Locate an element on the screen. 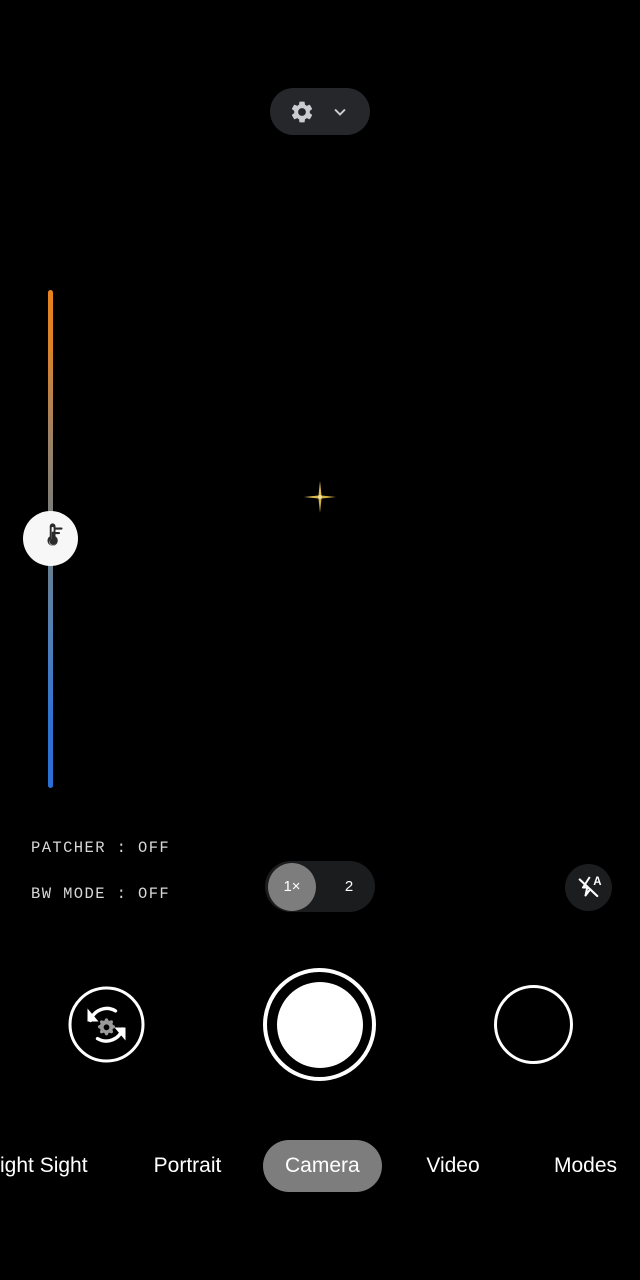 This screenshot has height=1280, width=640. focus-star-icon is located at coordinates (320, 497).